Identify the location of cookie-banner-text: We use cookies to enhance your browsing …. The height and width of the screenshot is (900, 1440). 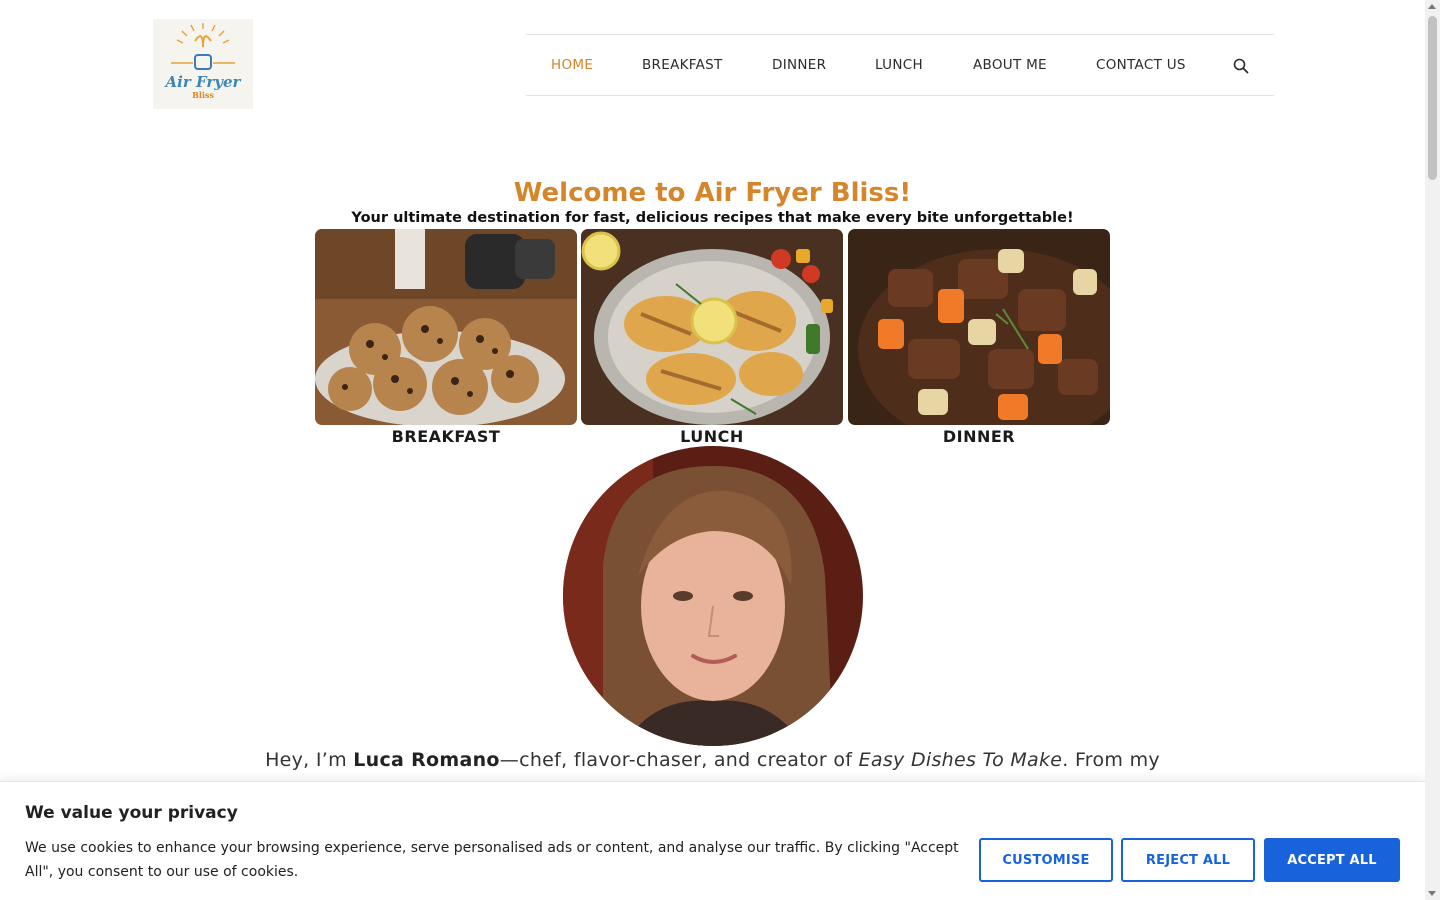
(492, 860).